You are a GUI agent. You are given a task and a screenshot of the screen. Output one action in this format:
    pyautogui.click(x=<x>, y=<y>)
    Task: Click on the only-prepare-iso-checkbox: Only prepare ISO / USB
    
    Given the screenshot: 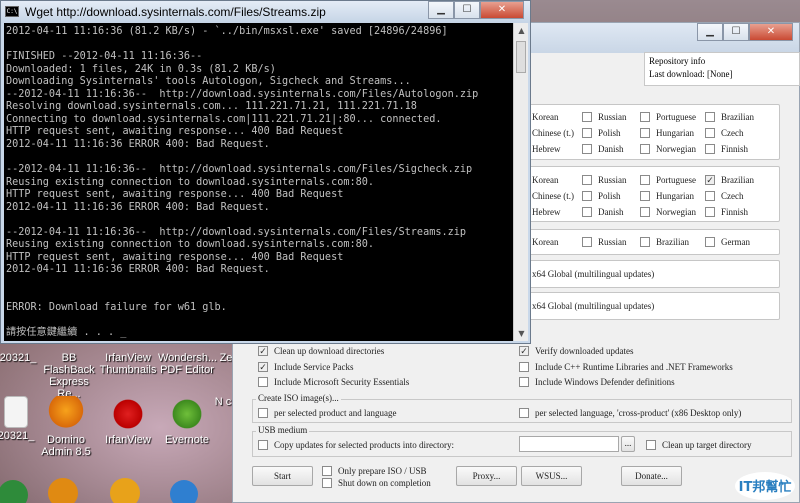 What is the action you would take?
    pyautogui.click(x=374, y=471)
    